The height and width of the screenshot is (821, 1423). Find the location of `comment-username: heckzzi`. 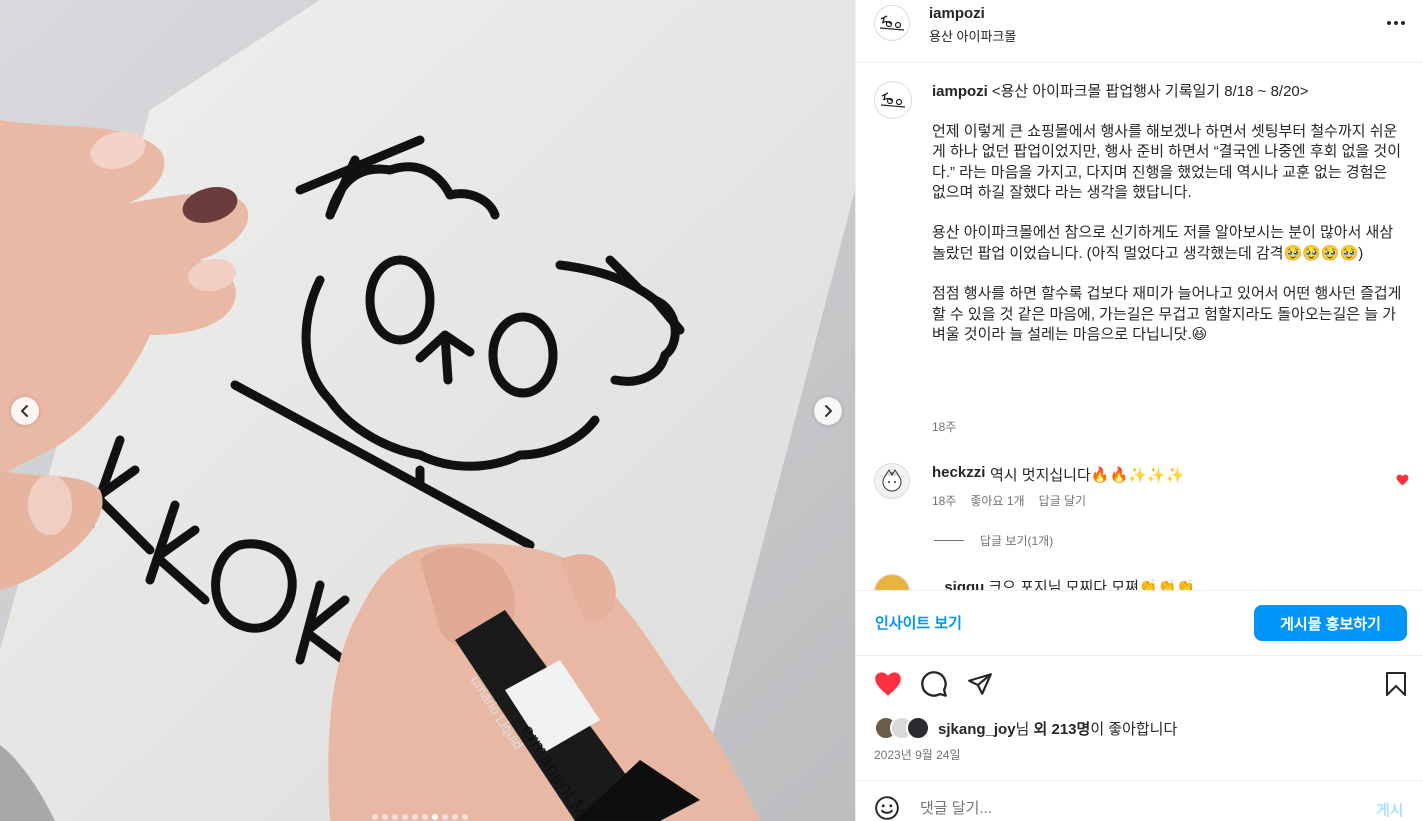

comment-username: heckzzi is located at coordinates (958, 472).